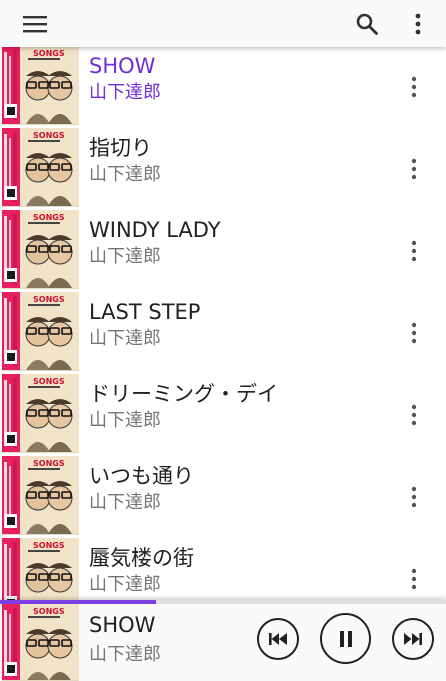 The width and height of the screenshot is (446, 681). What do you see at coordinates (223, 602) in the screenshot?
I see `playback-progress-bar` at bounding box center [223, 602].